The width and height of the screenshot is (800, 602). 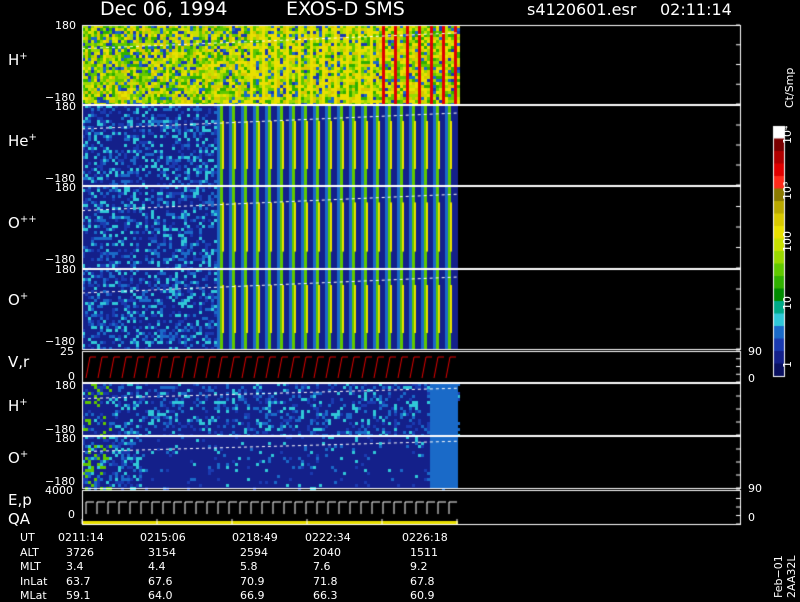 I want to click on ephemeris-row-label: ALT, so click(x=29, y=552).